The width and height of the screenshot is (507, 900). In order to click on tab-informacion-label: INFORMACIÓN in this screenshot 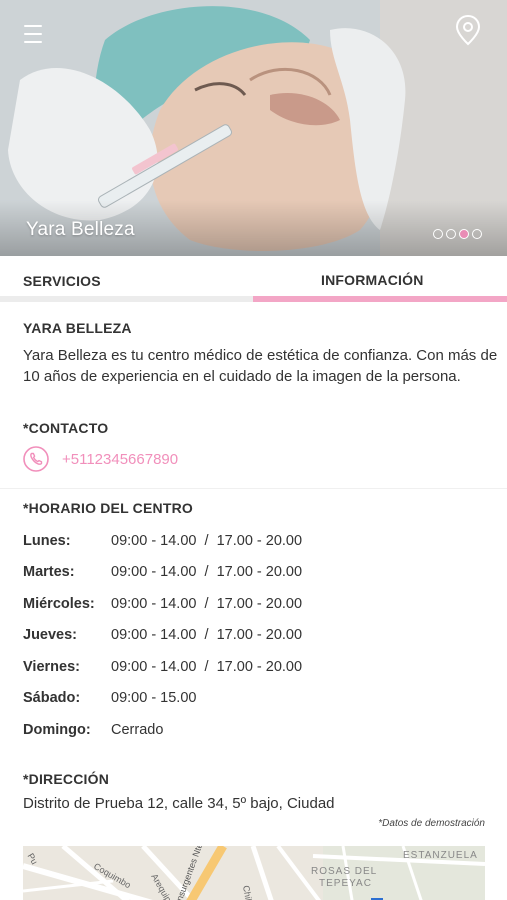, I will do `click(372, 280)`.